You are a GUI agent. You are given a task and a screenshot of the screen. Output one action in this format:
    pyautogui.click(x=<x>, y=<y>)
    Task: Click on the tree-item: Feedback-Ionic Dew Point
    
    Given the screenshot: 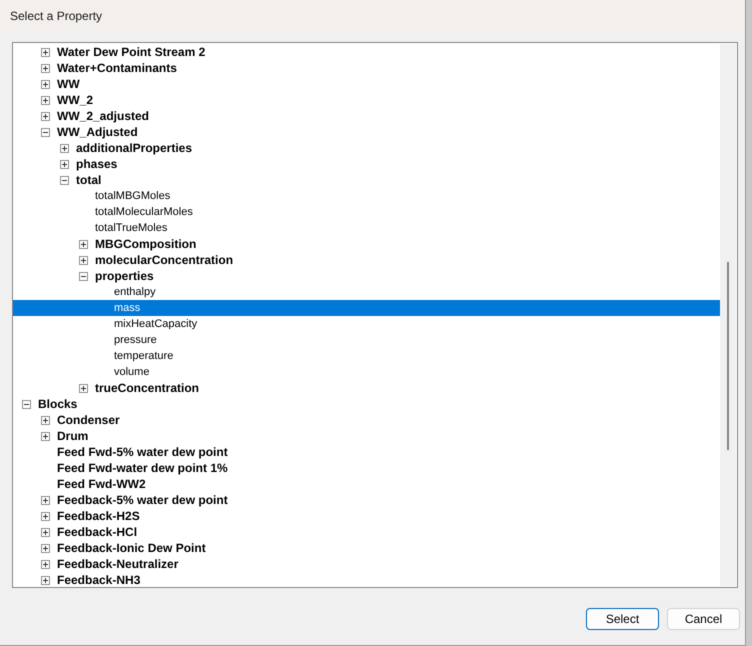 What is the action you would take?
    pyautogui.click(x=366, y=548)
    